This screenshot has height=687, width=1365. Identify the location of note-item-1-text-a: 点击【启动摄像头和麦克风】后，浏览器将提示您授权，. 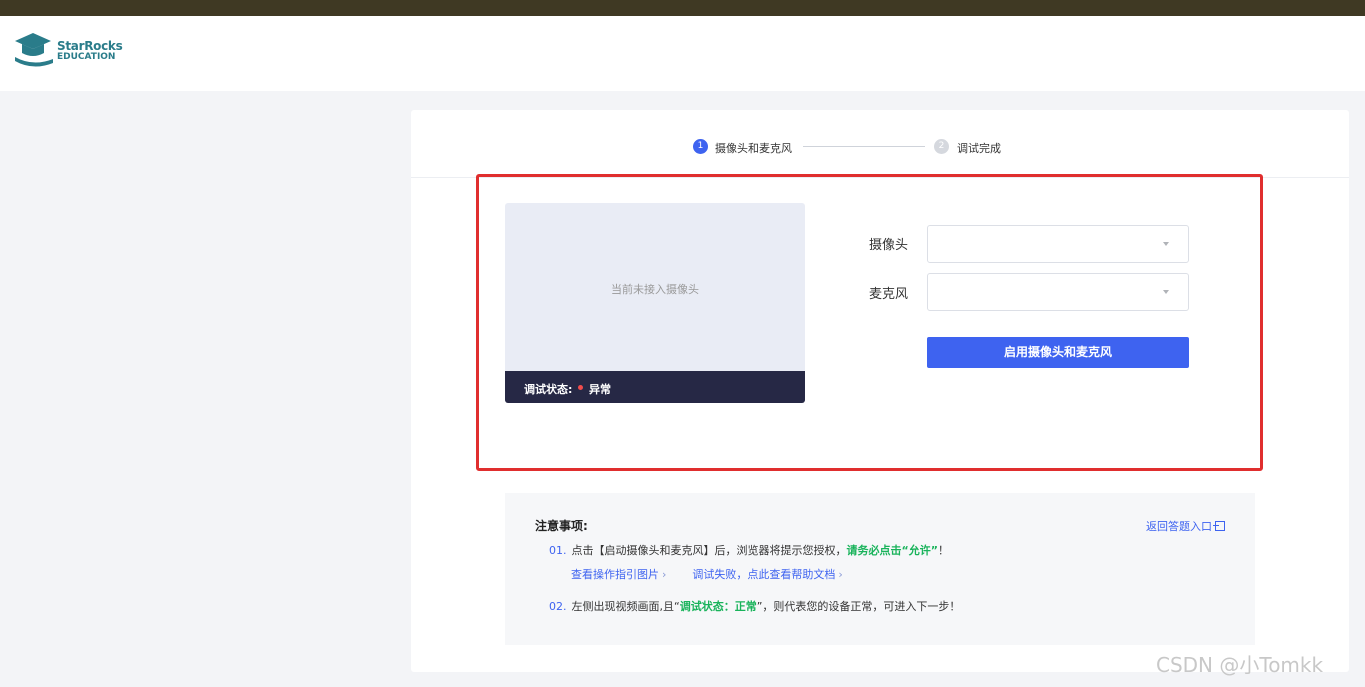
(709, 550).